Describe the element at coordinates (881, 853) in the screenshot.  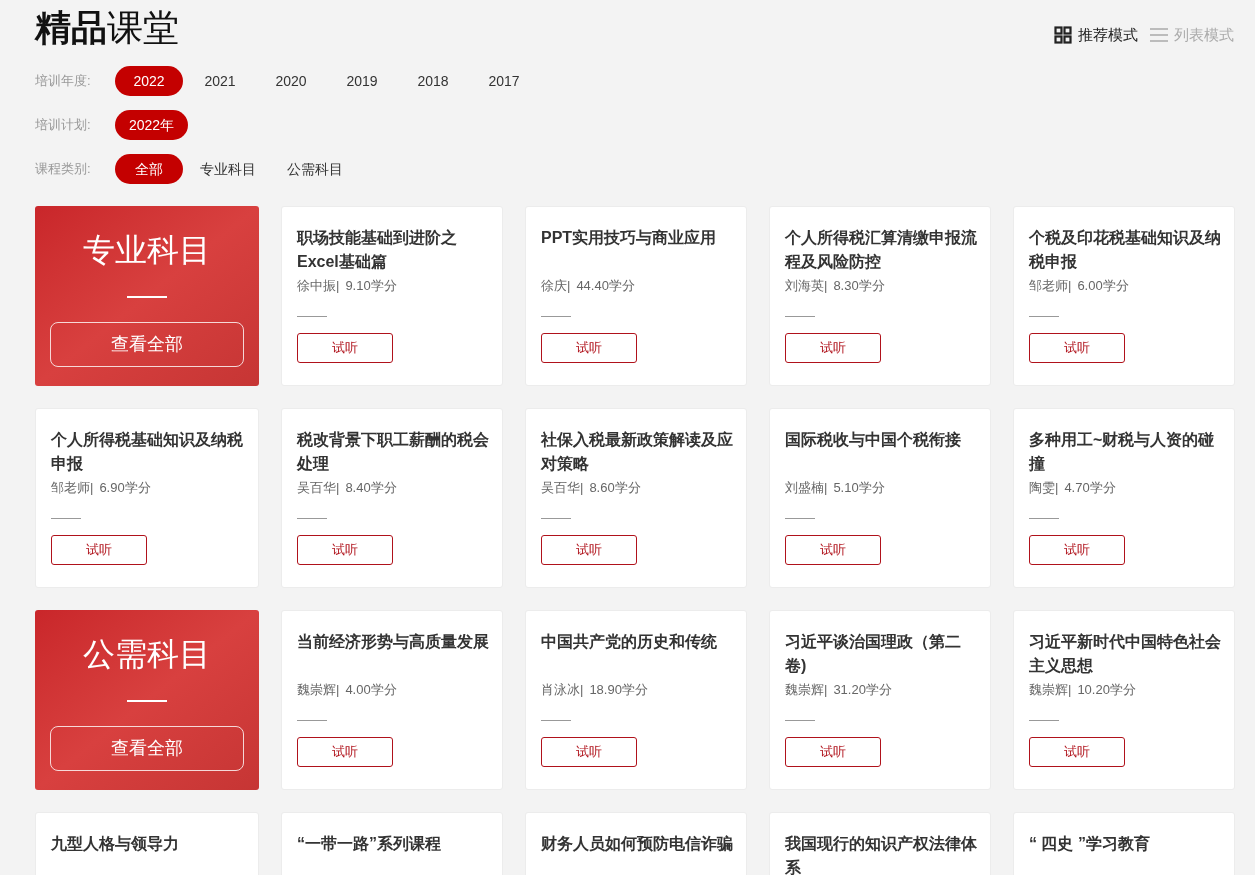
I see `course-title: 我国现行的知识产权法律体系` at that location.